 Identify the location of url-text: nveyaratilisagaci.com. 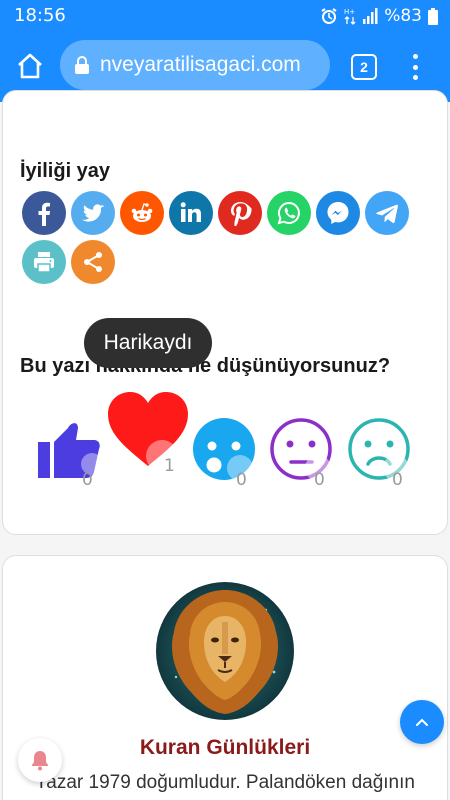
(200, 64).